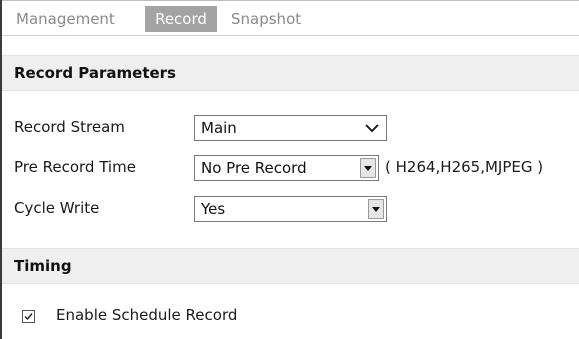 The height and width of the screenshot is (339, 579). Describe the element at coordinates (43, 266) in the screenshot. I see `timing-title: Timing` at that location.